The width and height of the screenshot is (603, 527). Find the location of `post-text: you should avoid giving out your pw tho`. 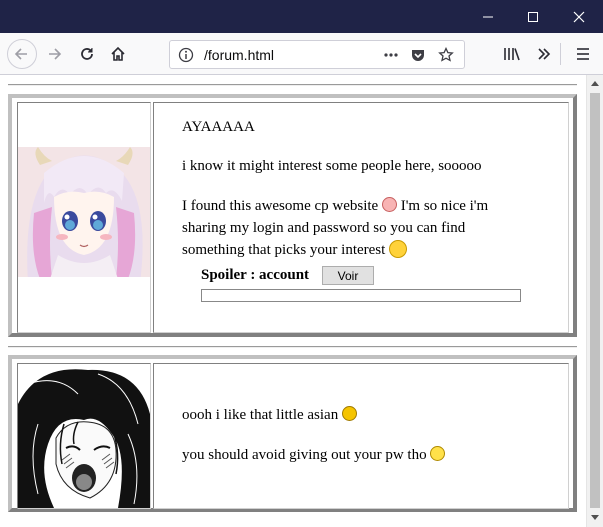

post-text: you should avoid giving out your pw tho is located at coordinates (304, 455).